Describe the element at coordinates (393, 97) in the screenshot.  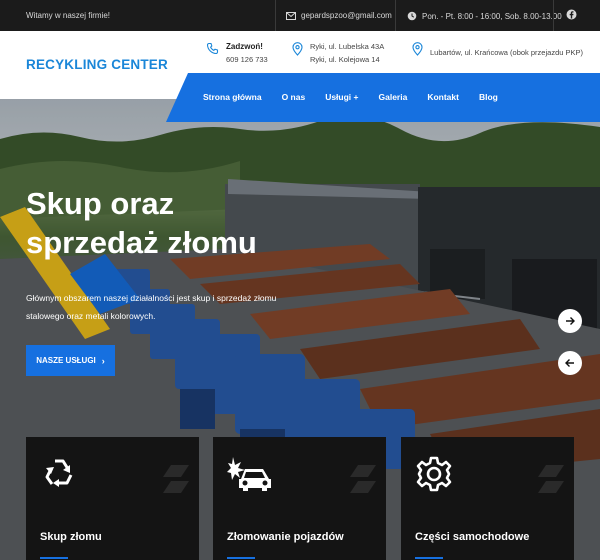
I see `nav-item-gallery: Galeria` at that location.